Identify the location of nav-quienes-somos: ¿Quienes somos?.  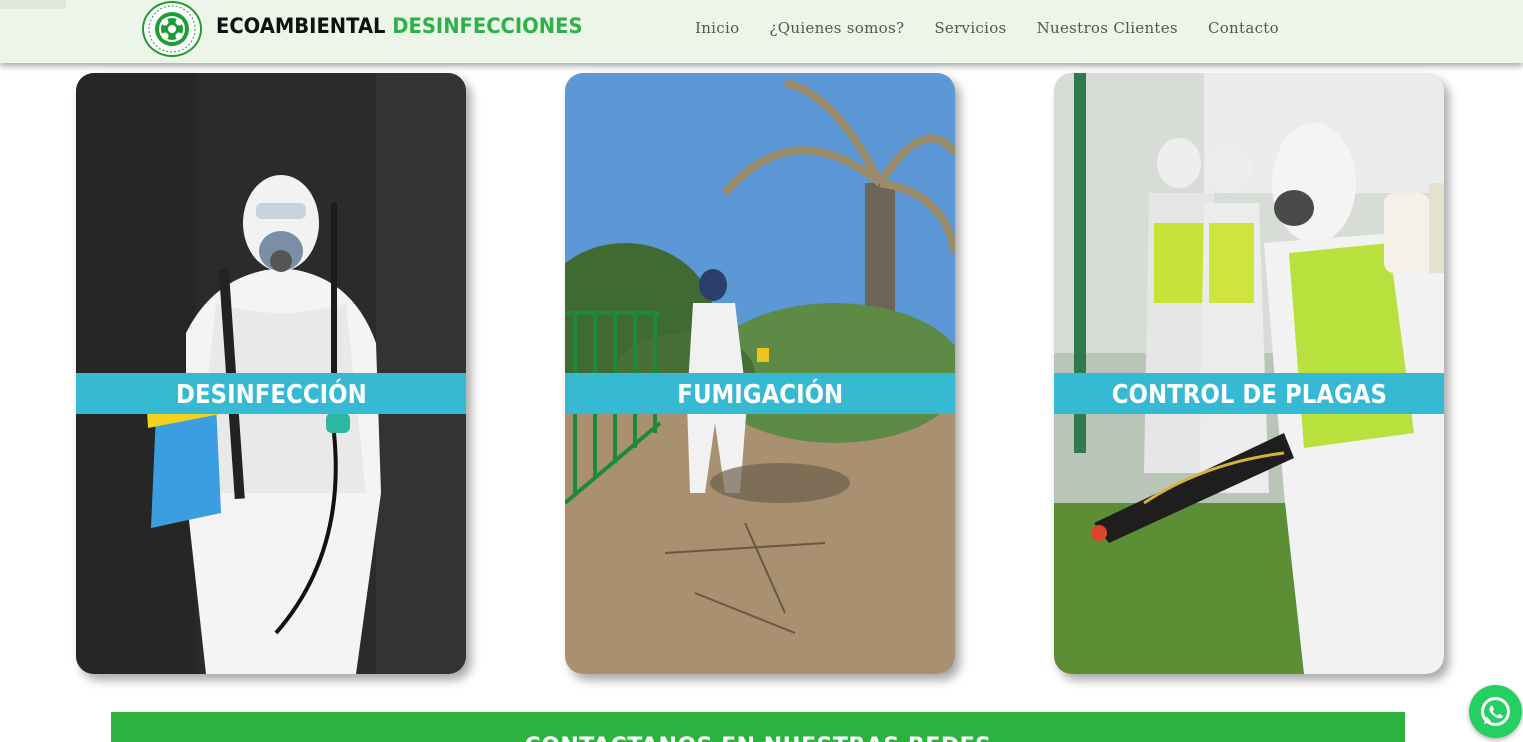
(836, 28).